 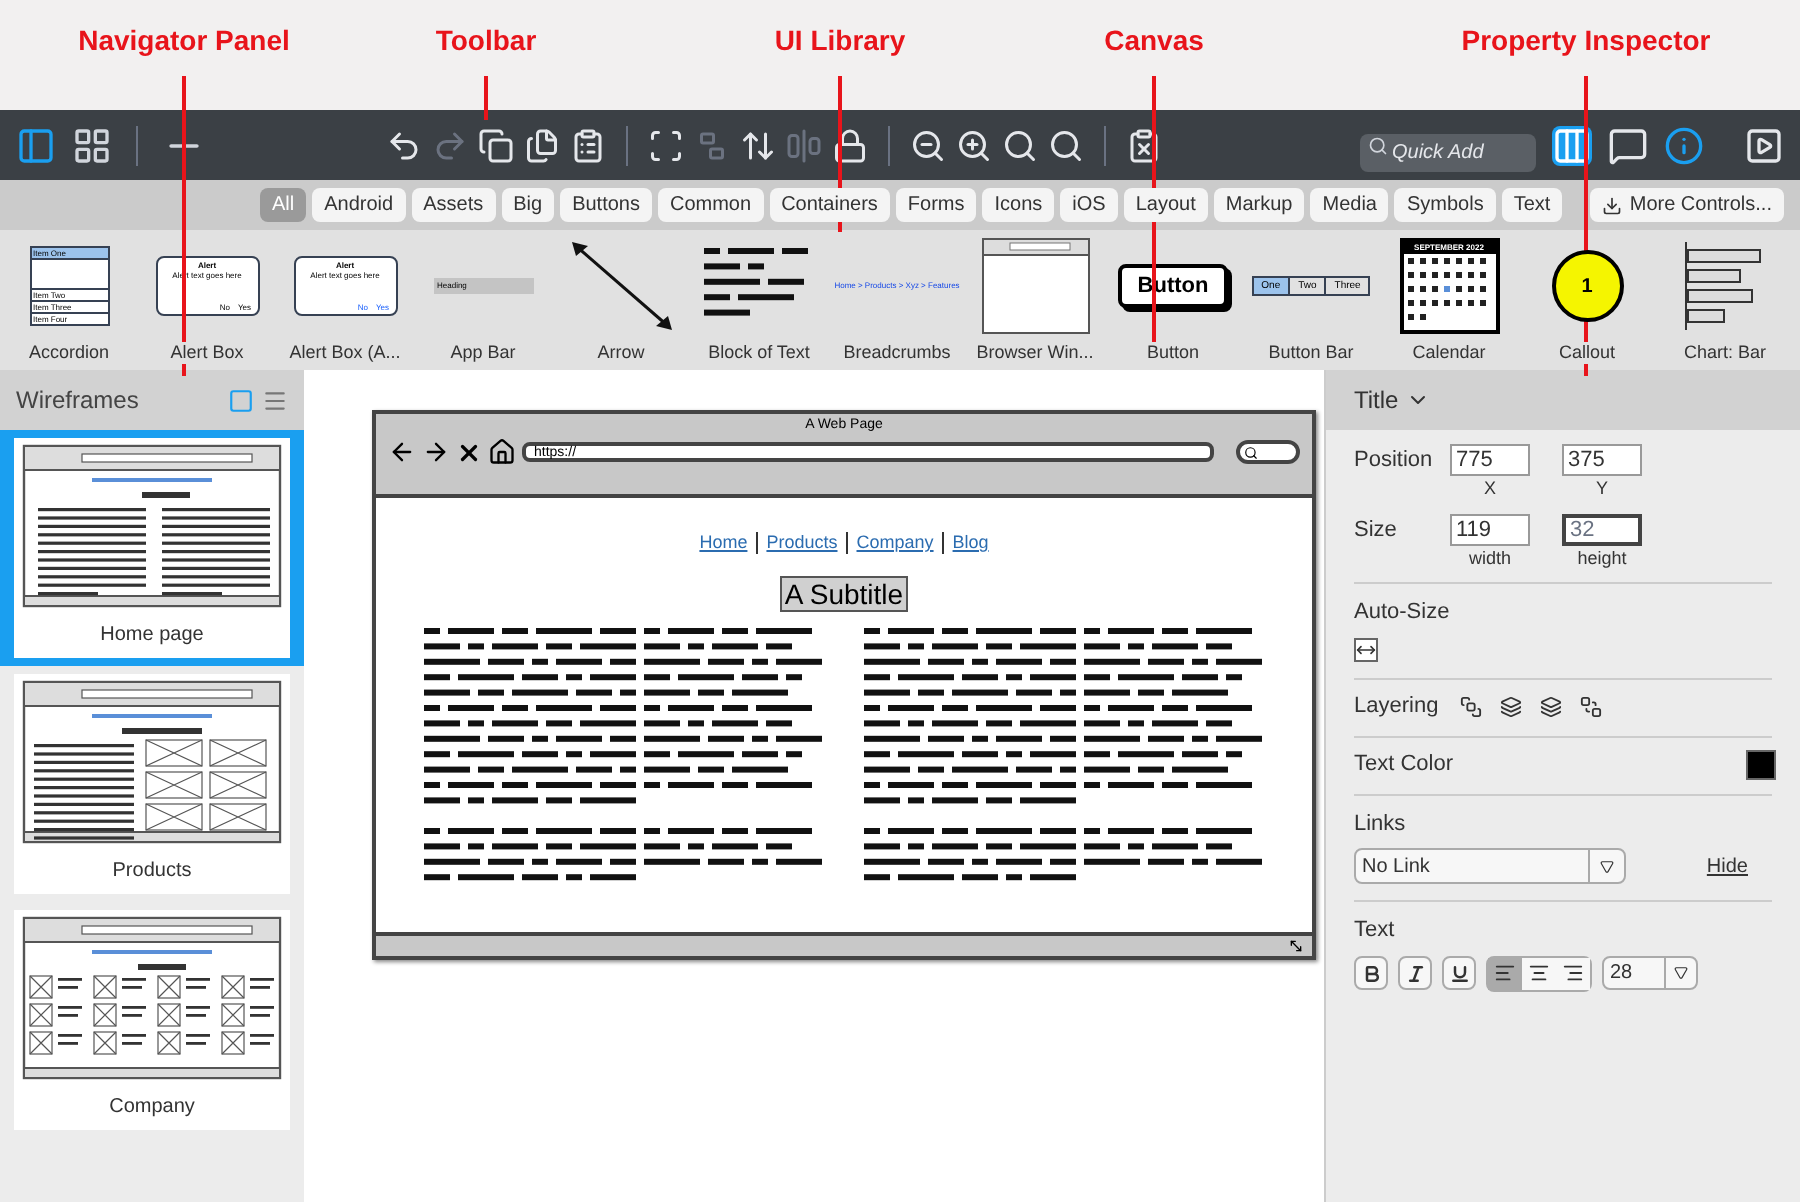 I want to click on library-item-label: Breadcrumbs, so click(x=897, y=353).